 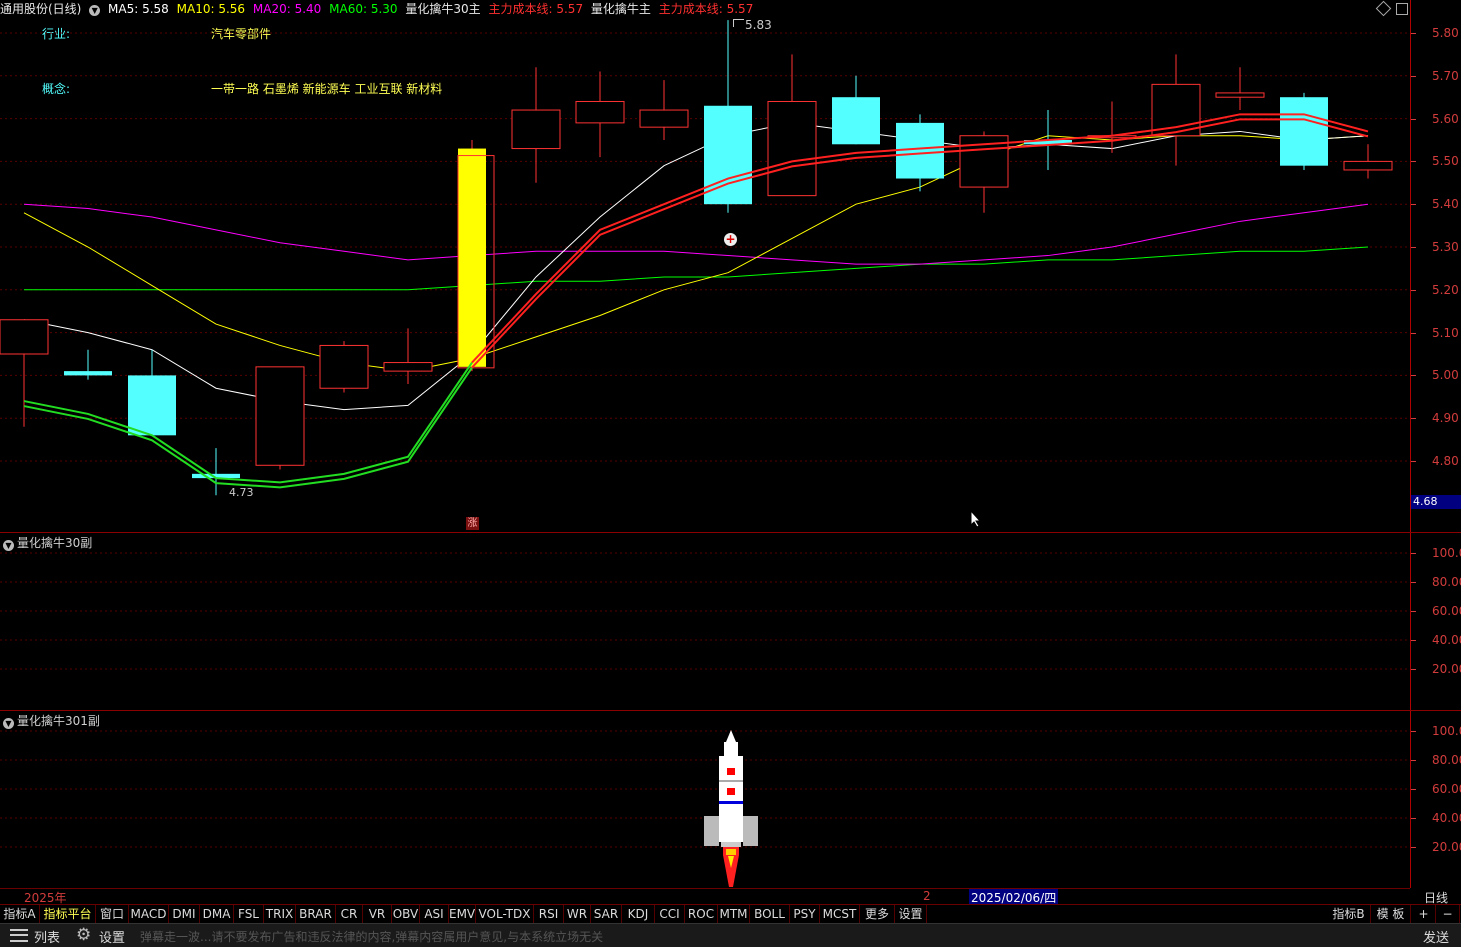 I want to click on tab-DMI: DMI, so click(x=184, y=914).